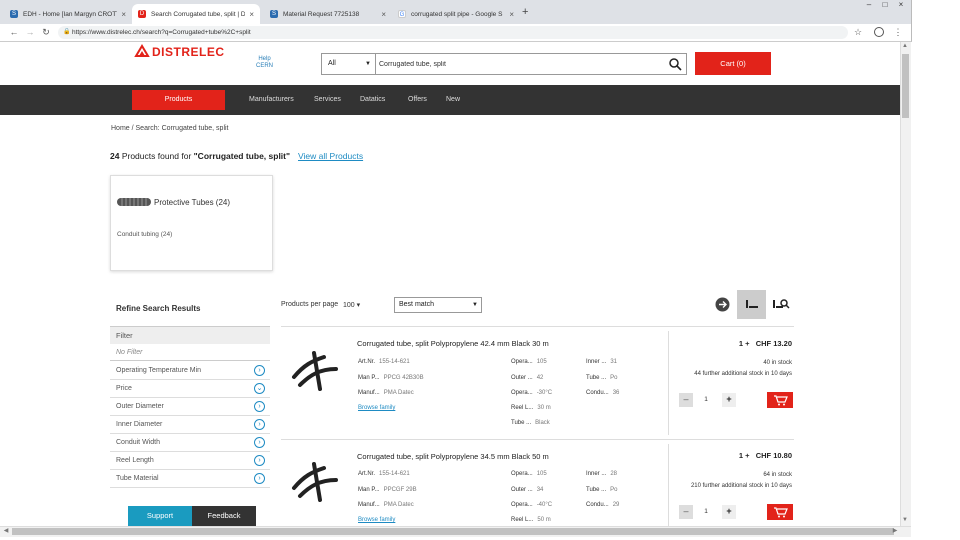 Image resolution: width=960 pixels, height=540 pixels. What do you see at coordinates (190, 407) in the screenshot?
I see `facet-outer-diameter: Outer Diameter ›` at bounding box center [190, 407].